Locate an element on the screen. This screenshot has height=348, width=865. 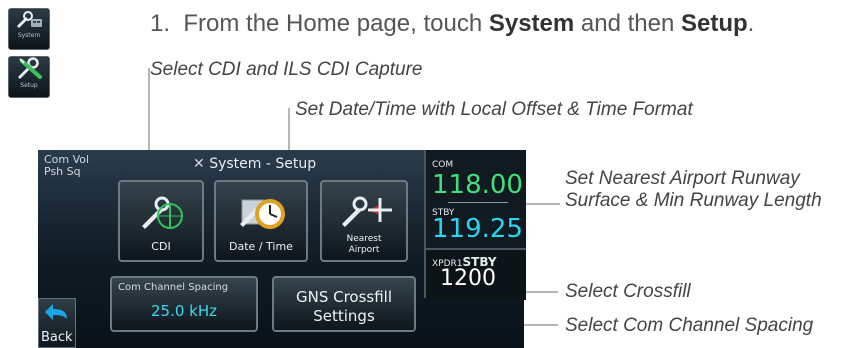
system-icon-caption: System is located at coordinates (29, 35).